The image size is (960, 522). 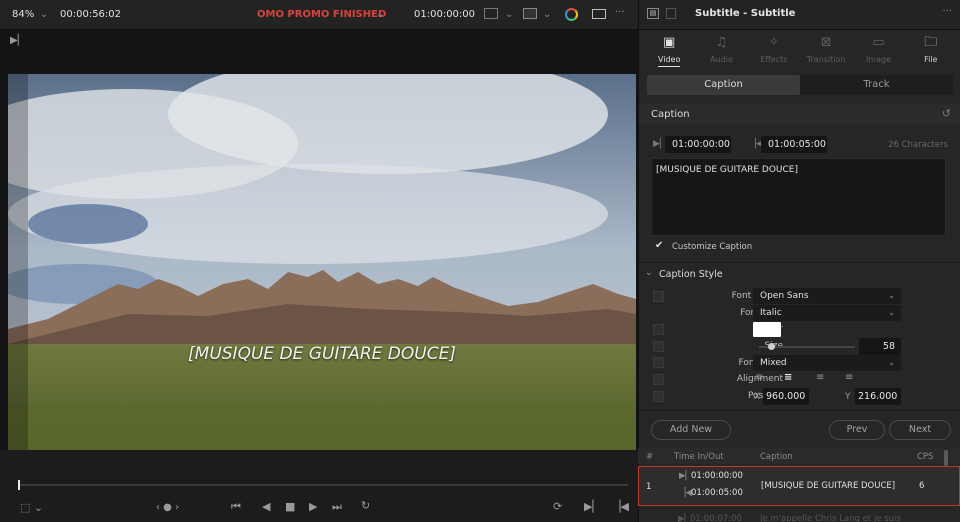 What do you see at coordinates (745, 13) in the screenshot?
I see `inspector-title: Subtitle - Subtitle` at bounding box center [745, 13].